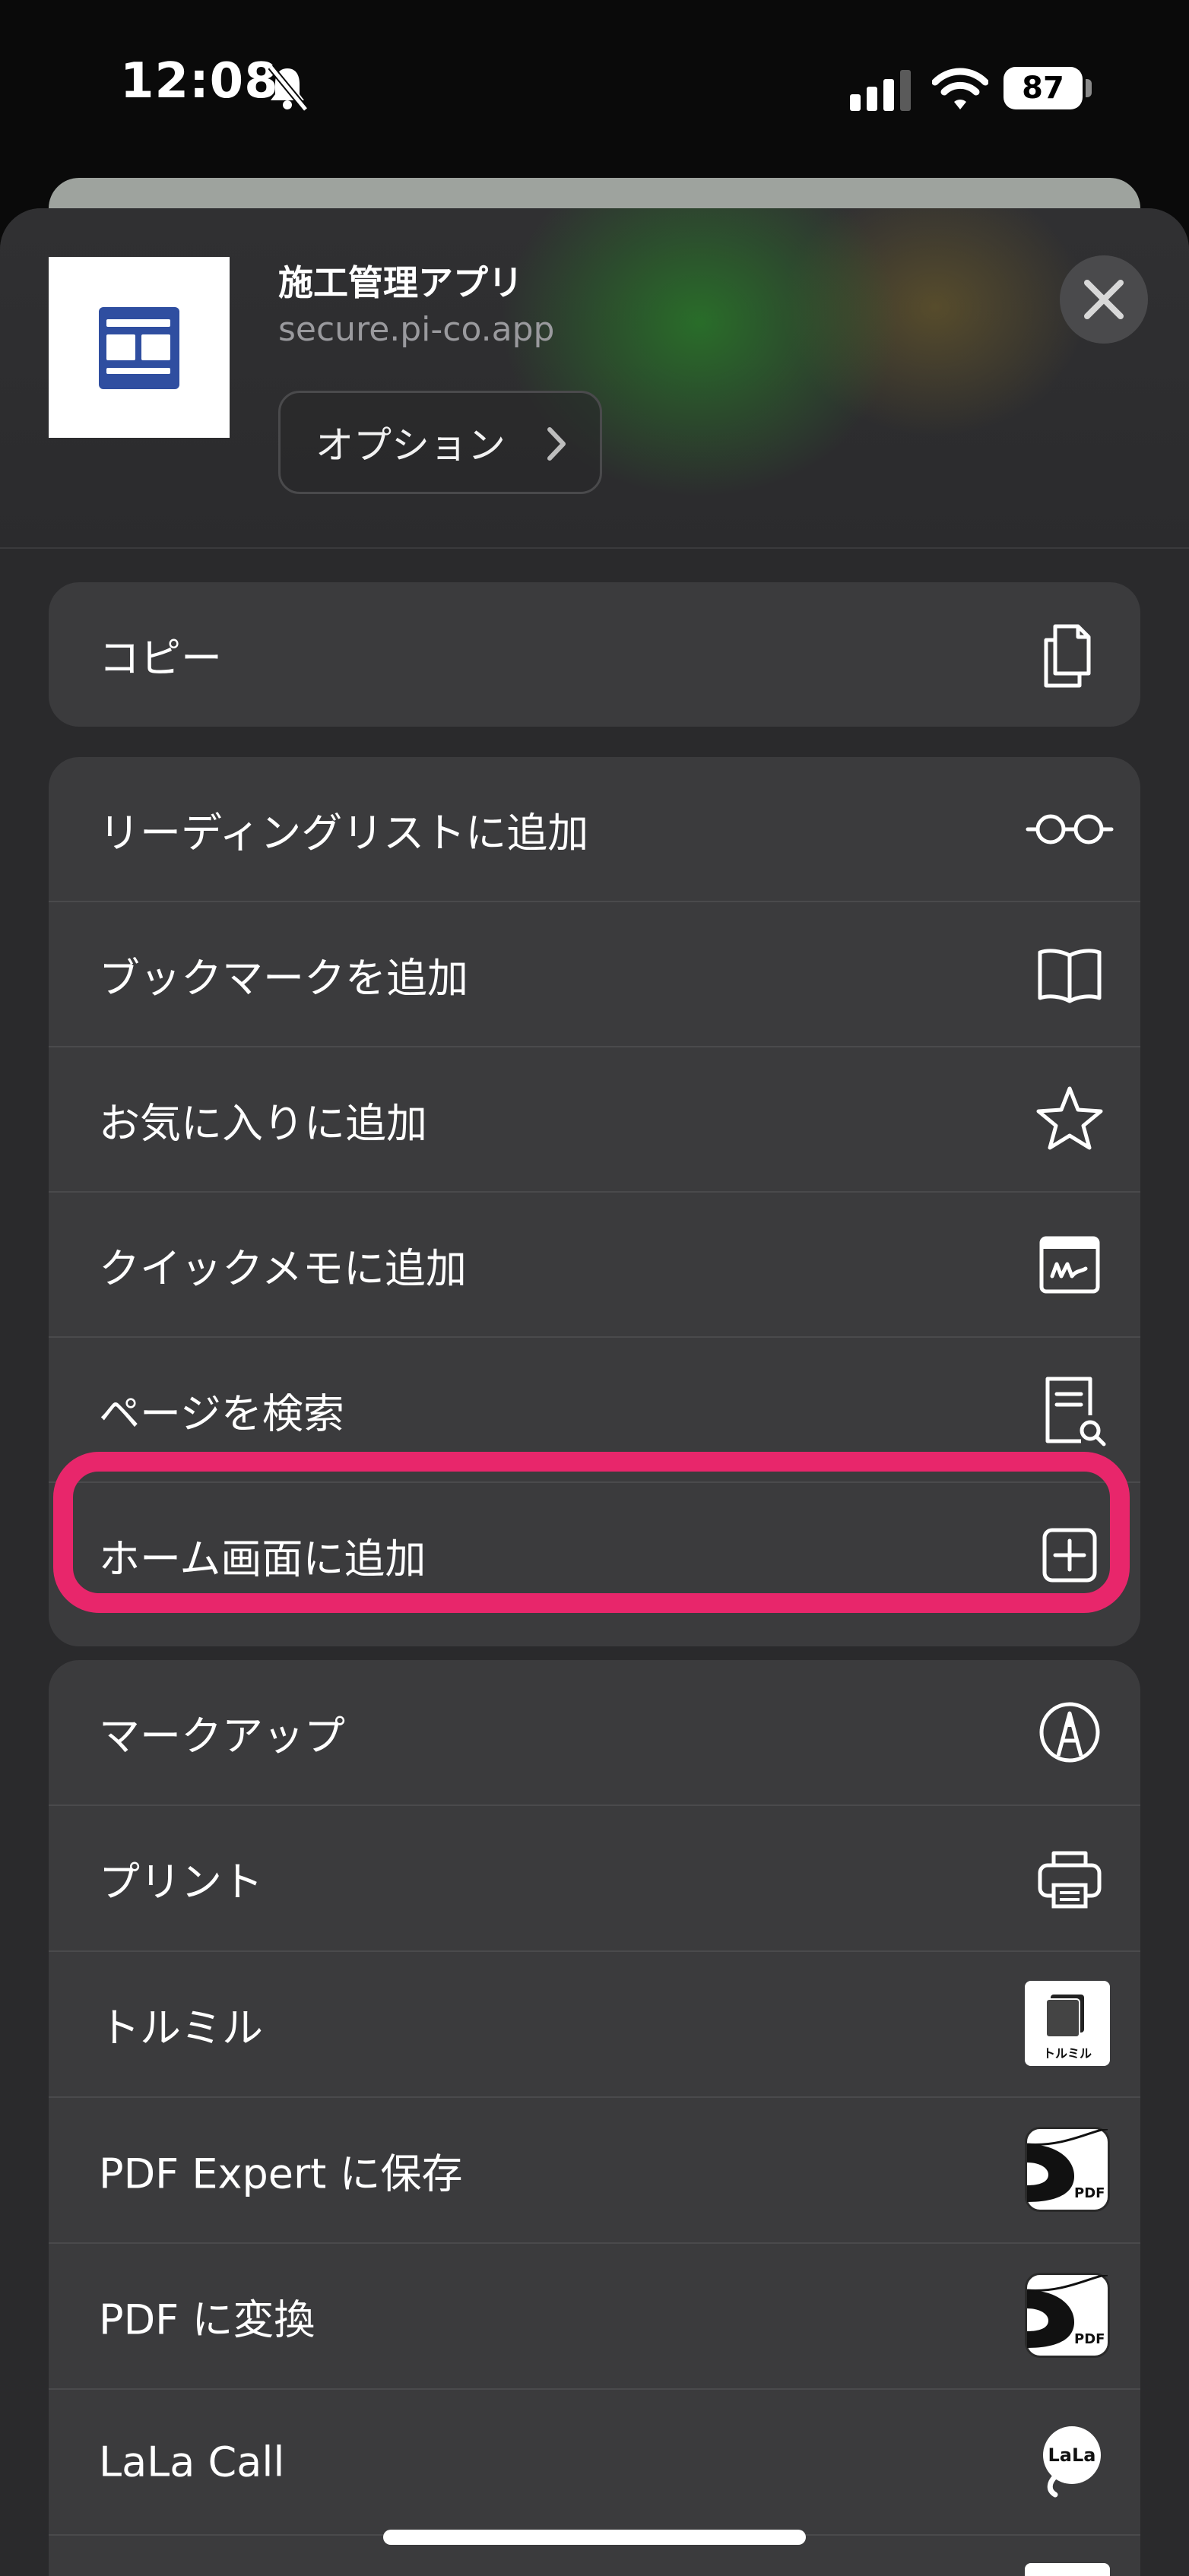 The height and width of the screenshot is (2576, 1189). I want to click on cellular-signal-icon, so click(881, 92).